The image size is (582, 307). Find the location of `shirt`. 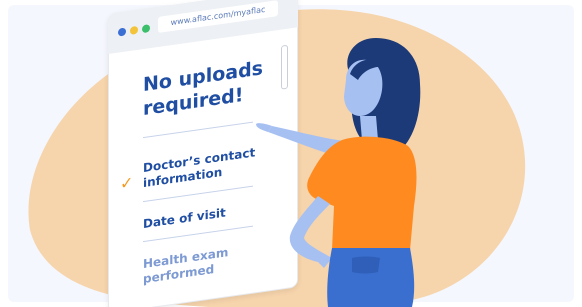

shirt is located at coordinates (362, 193).